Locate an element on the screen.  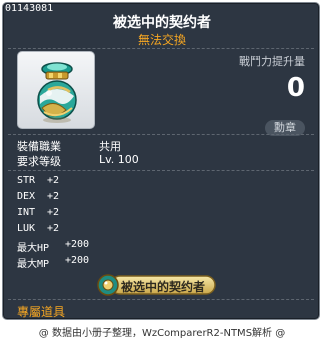
medal-banner: 被选中的契约者 is located at coordinates (157, 285).